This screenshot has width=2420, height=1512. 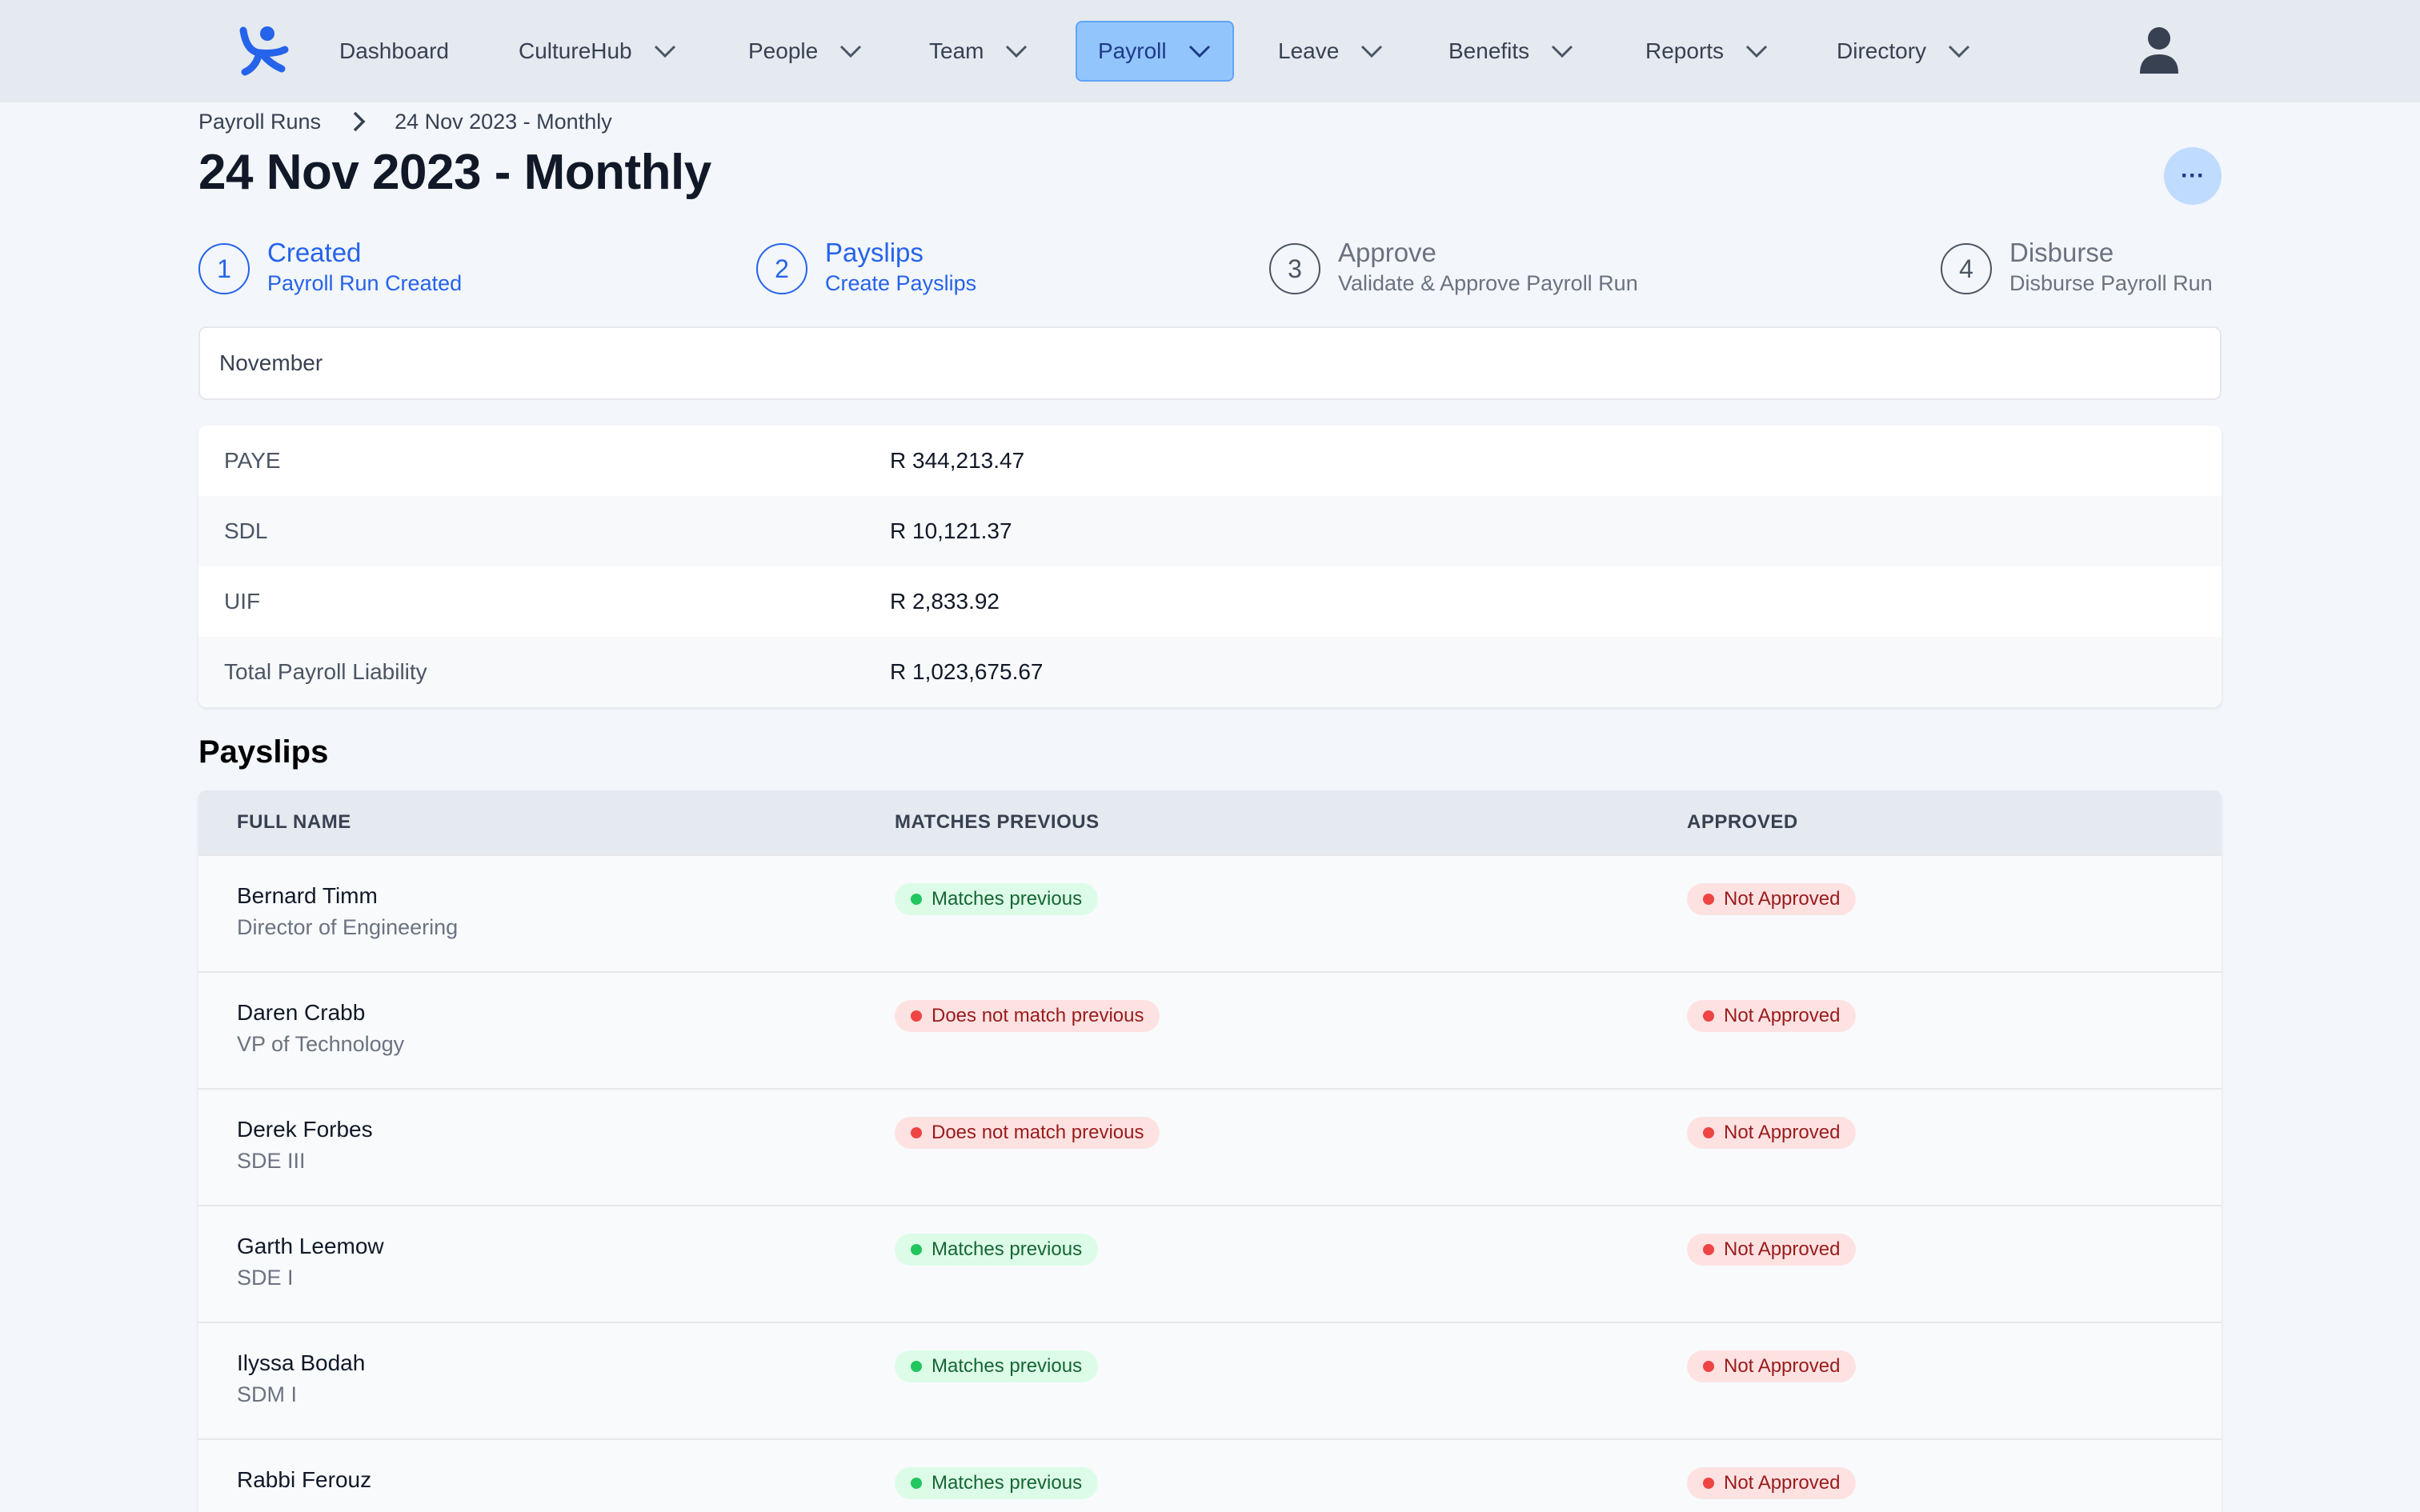 I want to click on breadcrumb: Payroll Runs 24 Nov 2023 - Monthly, so click(x=405, y=121).